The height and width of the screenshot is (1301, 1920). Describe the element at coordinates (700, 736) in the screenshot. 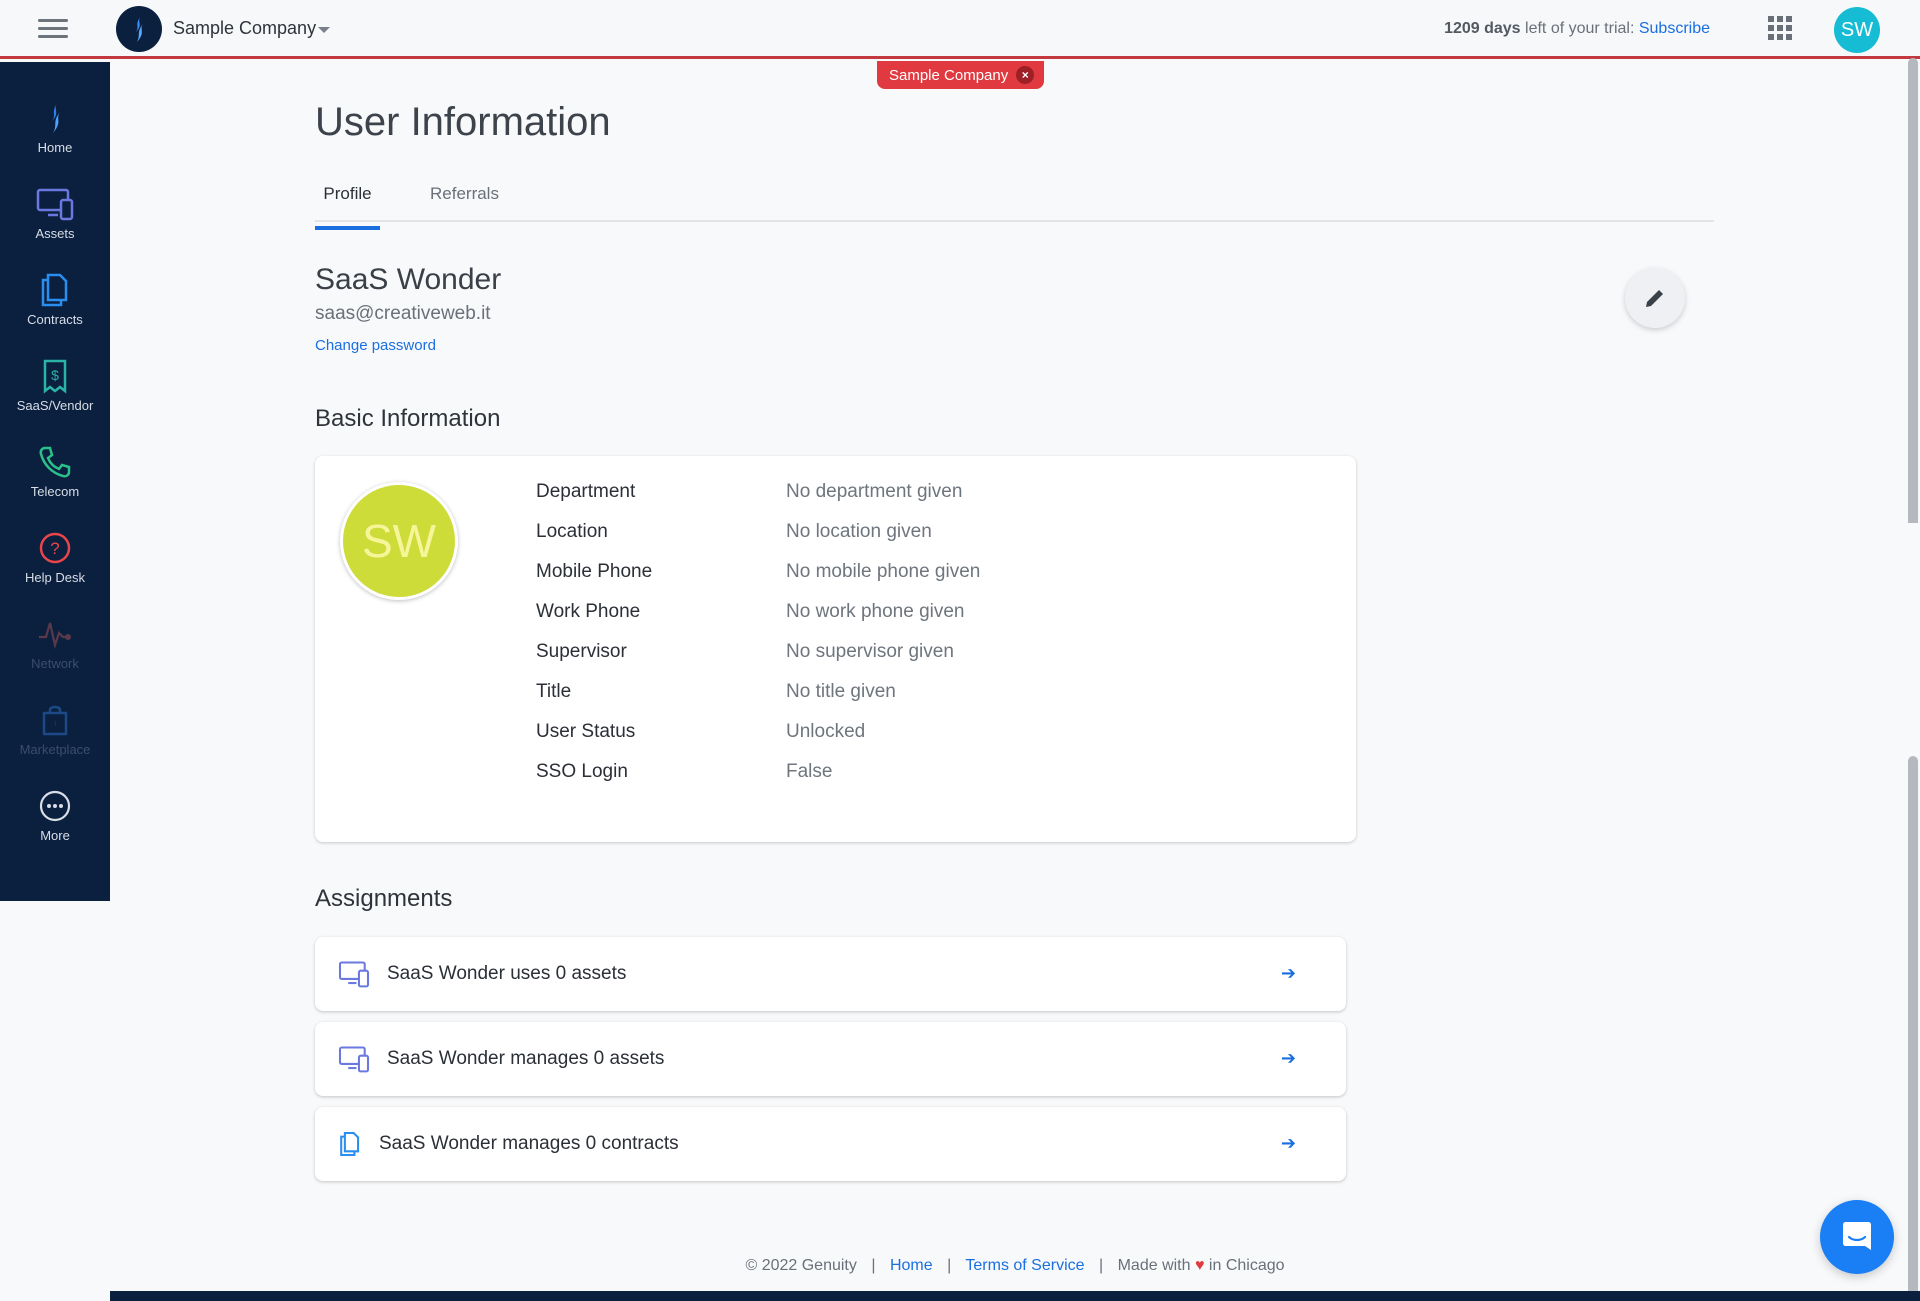

I see `info-row-user-status: User Status Unlocked` at that location.